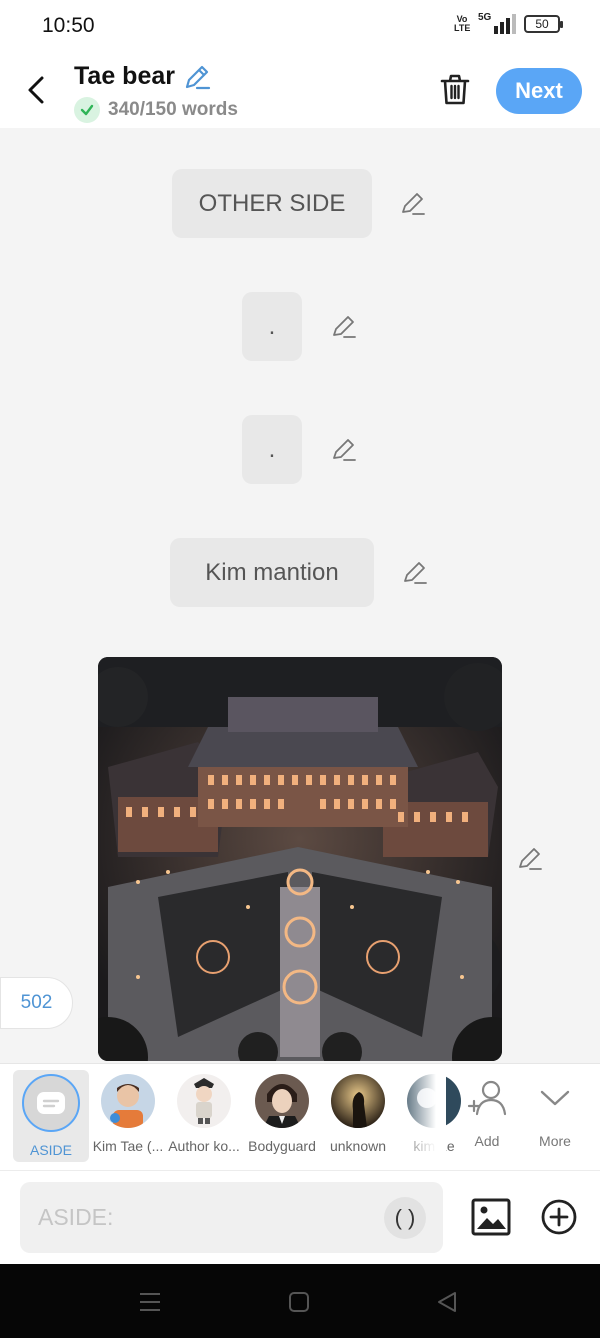 The width and height of the screenshot is (600, 1338). What do you see at coordinates (487, 1141) in the screenshot?
I see `add-label: Add` at bounding box center [487, 1141].